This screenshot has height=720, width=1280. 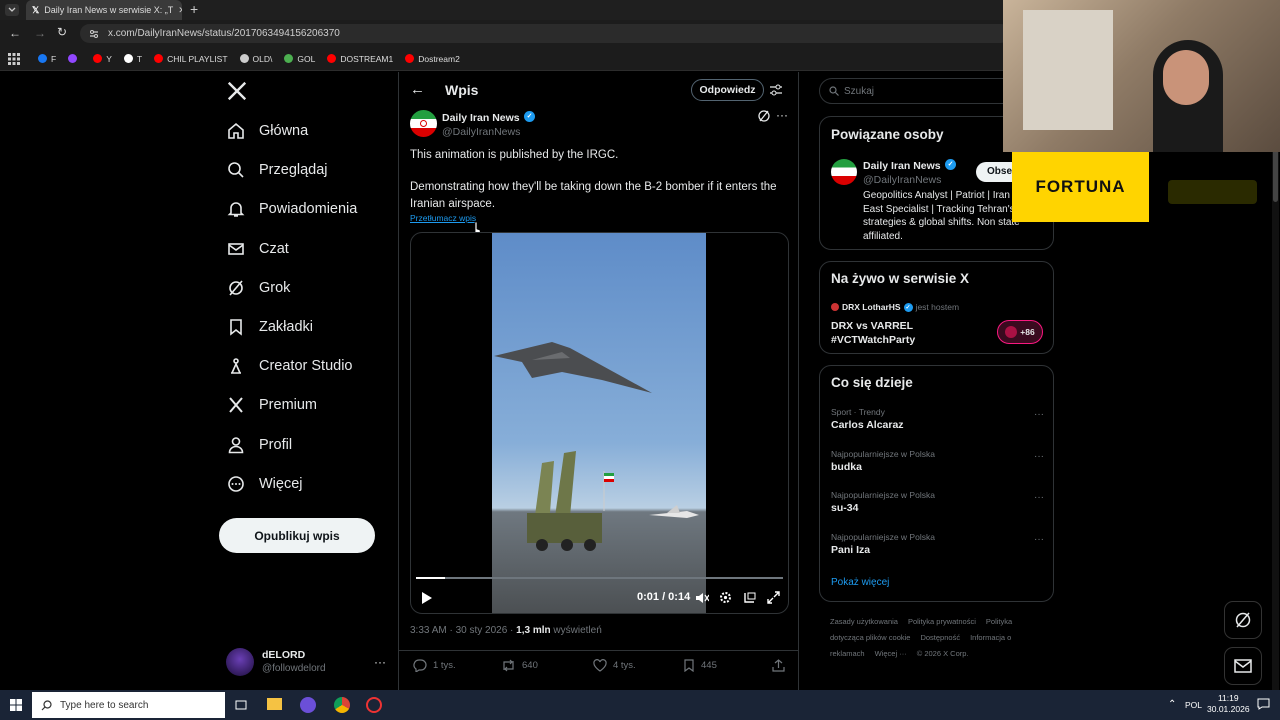 I want to click on bookmark-item: F, so click(x=47, y=59).